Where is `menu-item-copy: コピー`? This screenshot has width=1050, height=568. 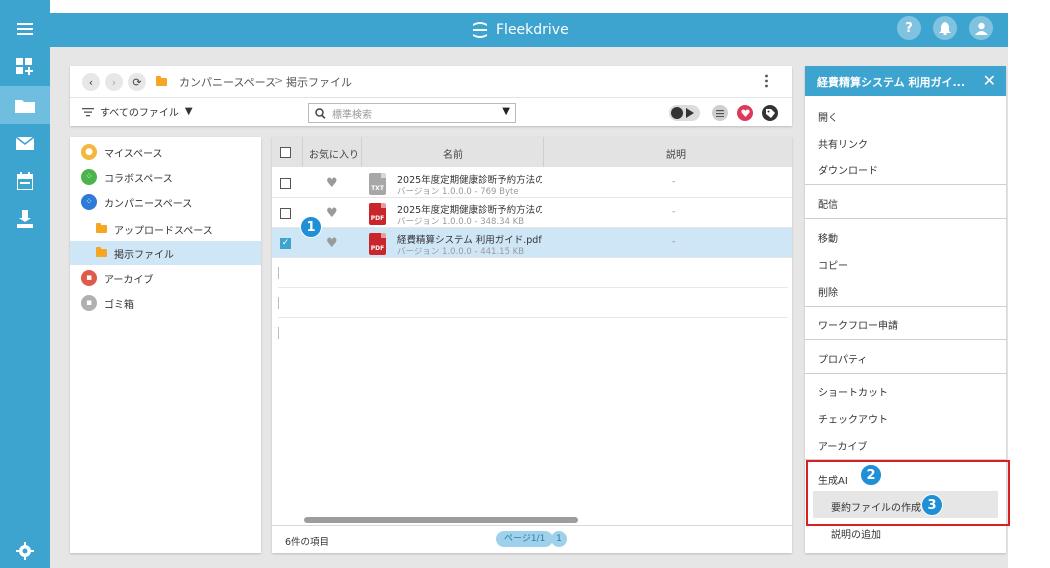 menu-item-copy: コピー is located at coordinates (833, 264).